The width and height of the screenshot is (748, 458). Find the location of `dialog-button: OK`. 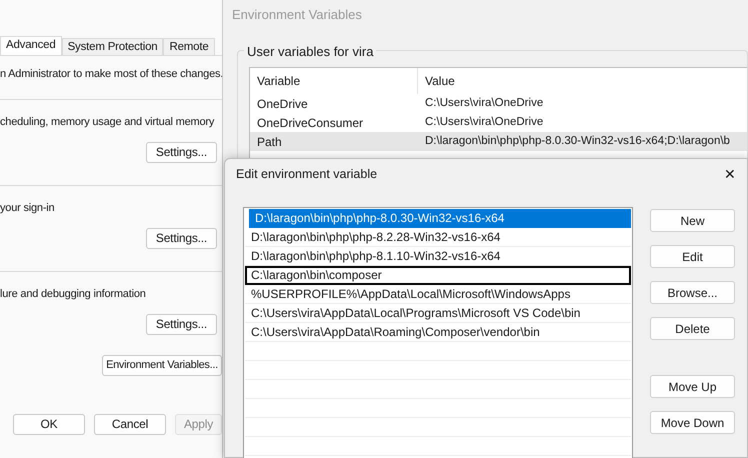

dialog-button: OK is located at coordinates (49, 424).